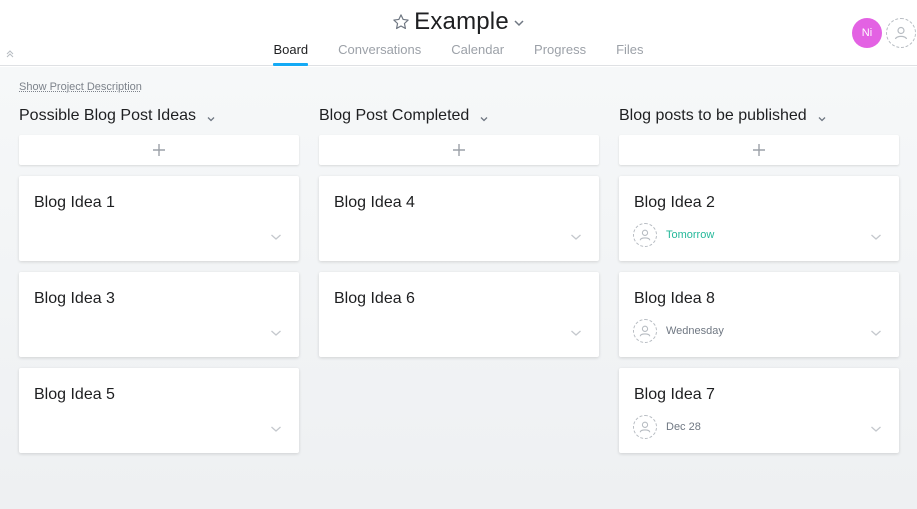 This screenshot has height=509, width=917. Describe the element at coordinates (759, 314) in the screenshot. I see `task-card: Blog Idea 8 Wednesday` at that location.